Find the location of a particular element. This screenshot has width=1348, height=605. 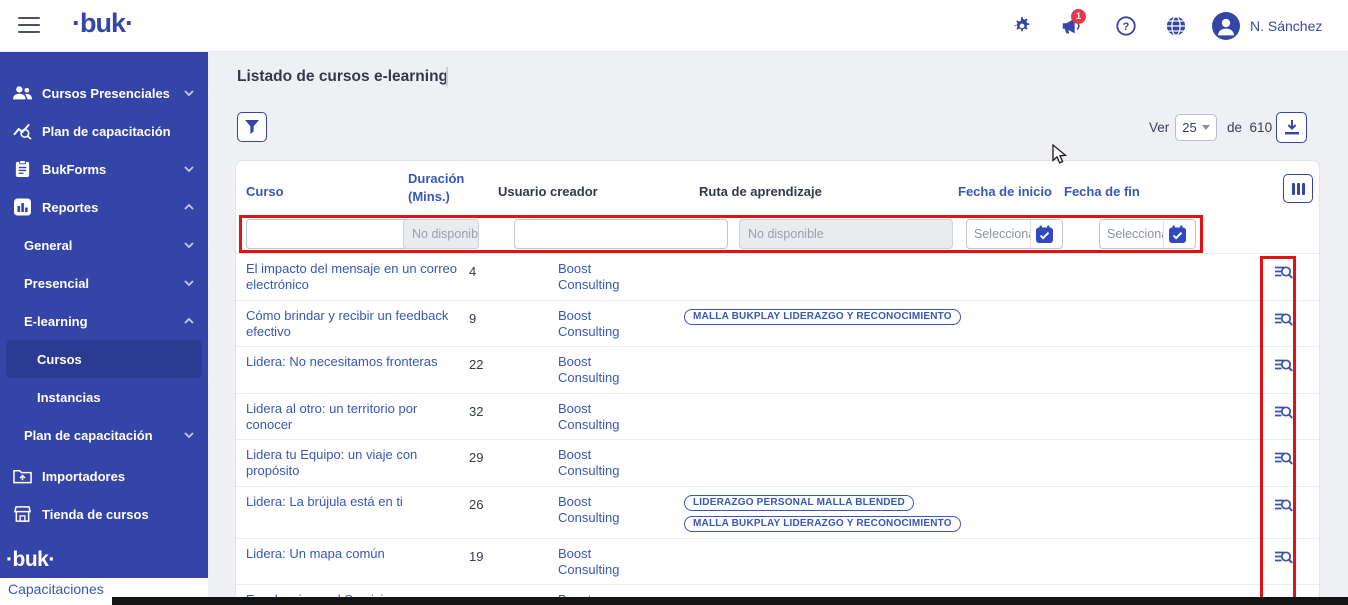

course-duration: 22 is located at coordinates (476, 364).